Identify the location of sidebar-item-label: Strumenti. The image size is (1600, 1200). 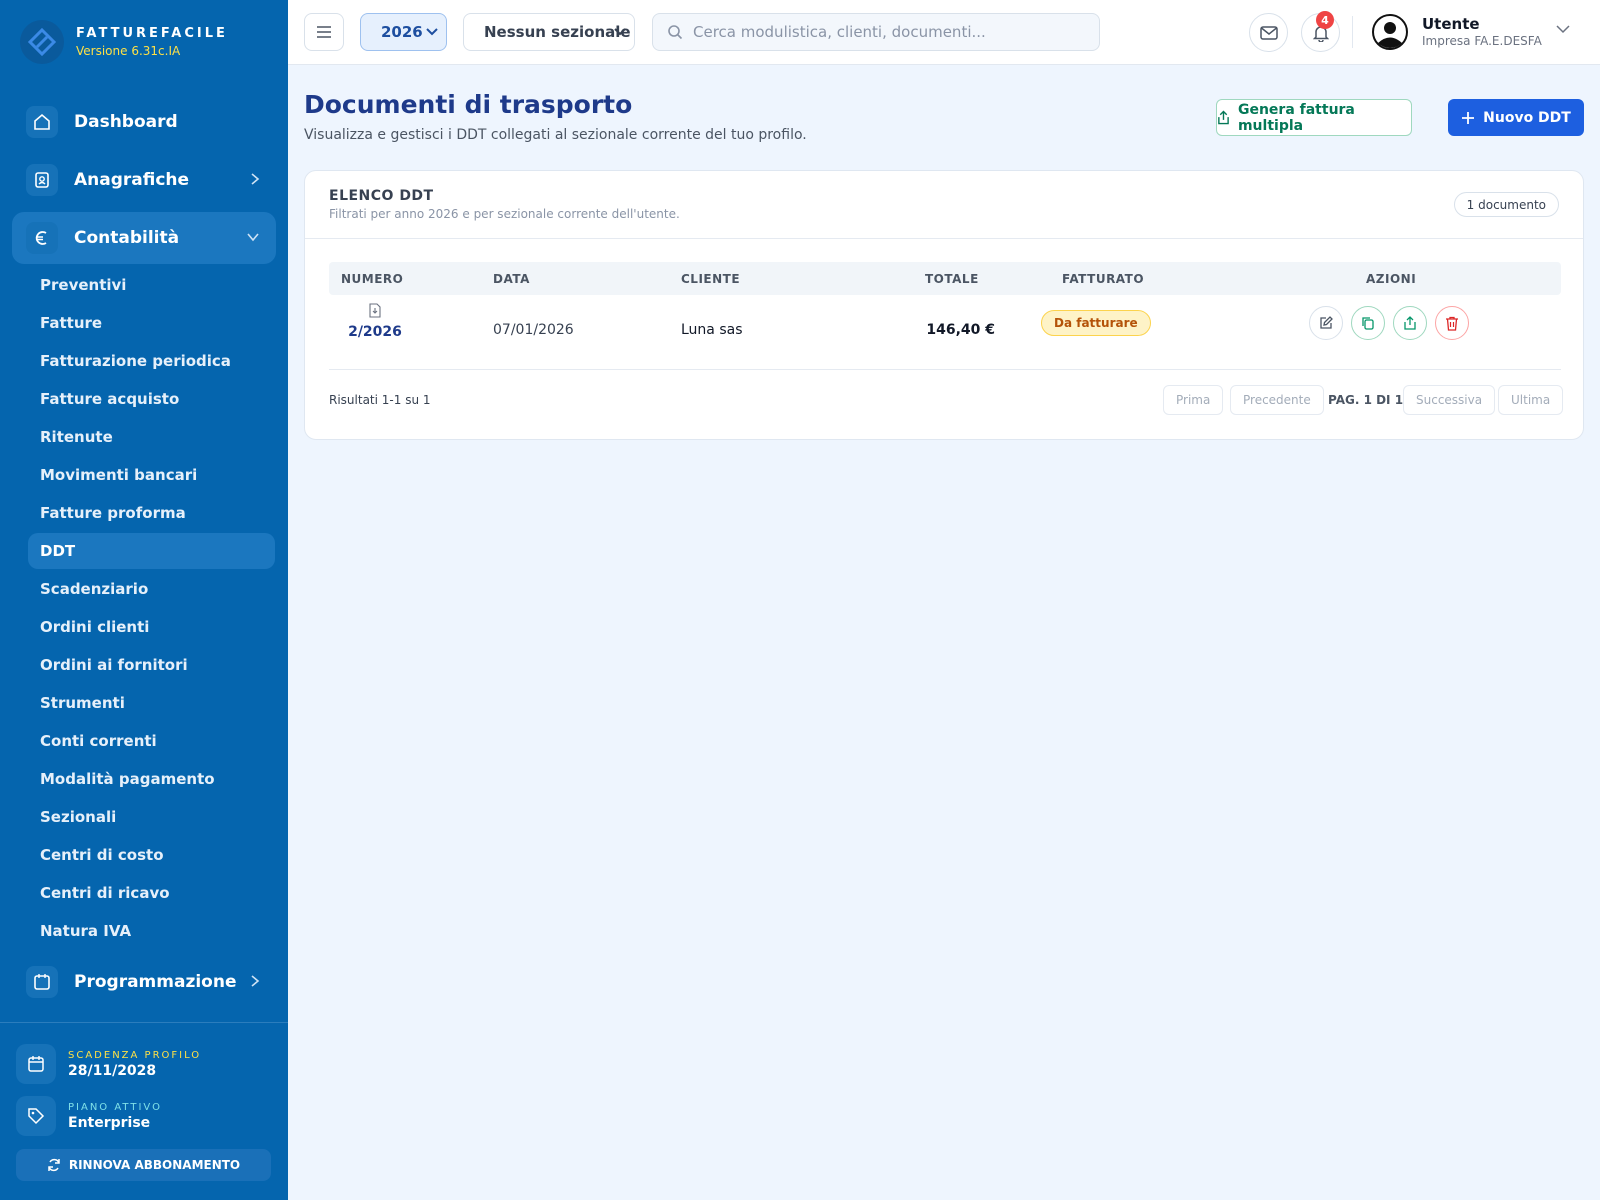
(82, 703).